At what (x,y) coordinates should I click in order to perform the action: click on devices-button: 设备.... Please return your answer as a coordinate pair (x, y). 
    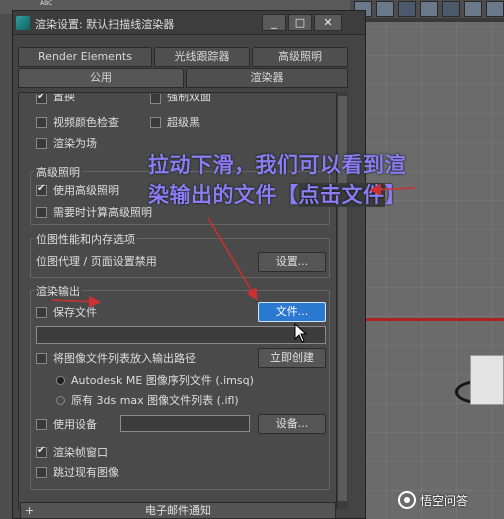
    Looking at the image, I should click on (292, 424).